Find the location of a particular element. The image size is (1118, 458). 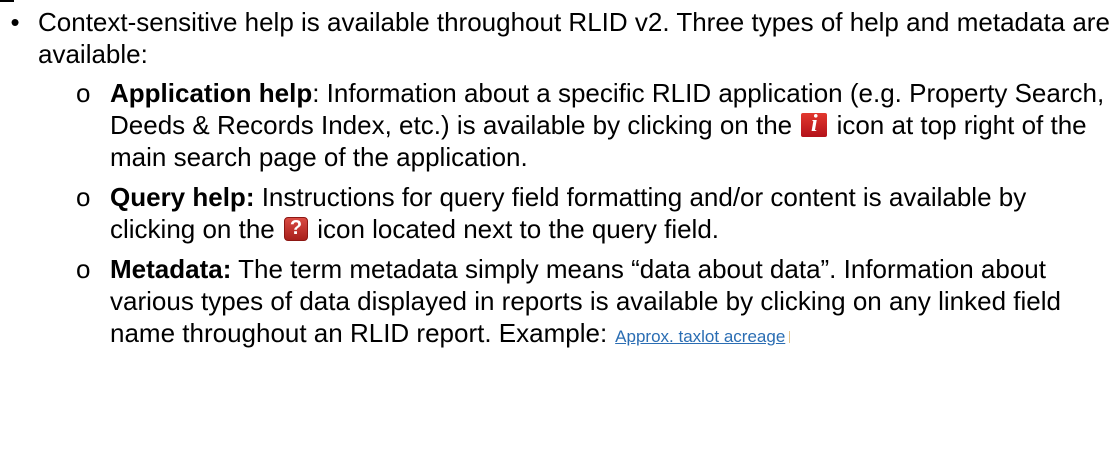

info-icon-glyph: i is located at coordinates (814, 124).